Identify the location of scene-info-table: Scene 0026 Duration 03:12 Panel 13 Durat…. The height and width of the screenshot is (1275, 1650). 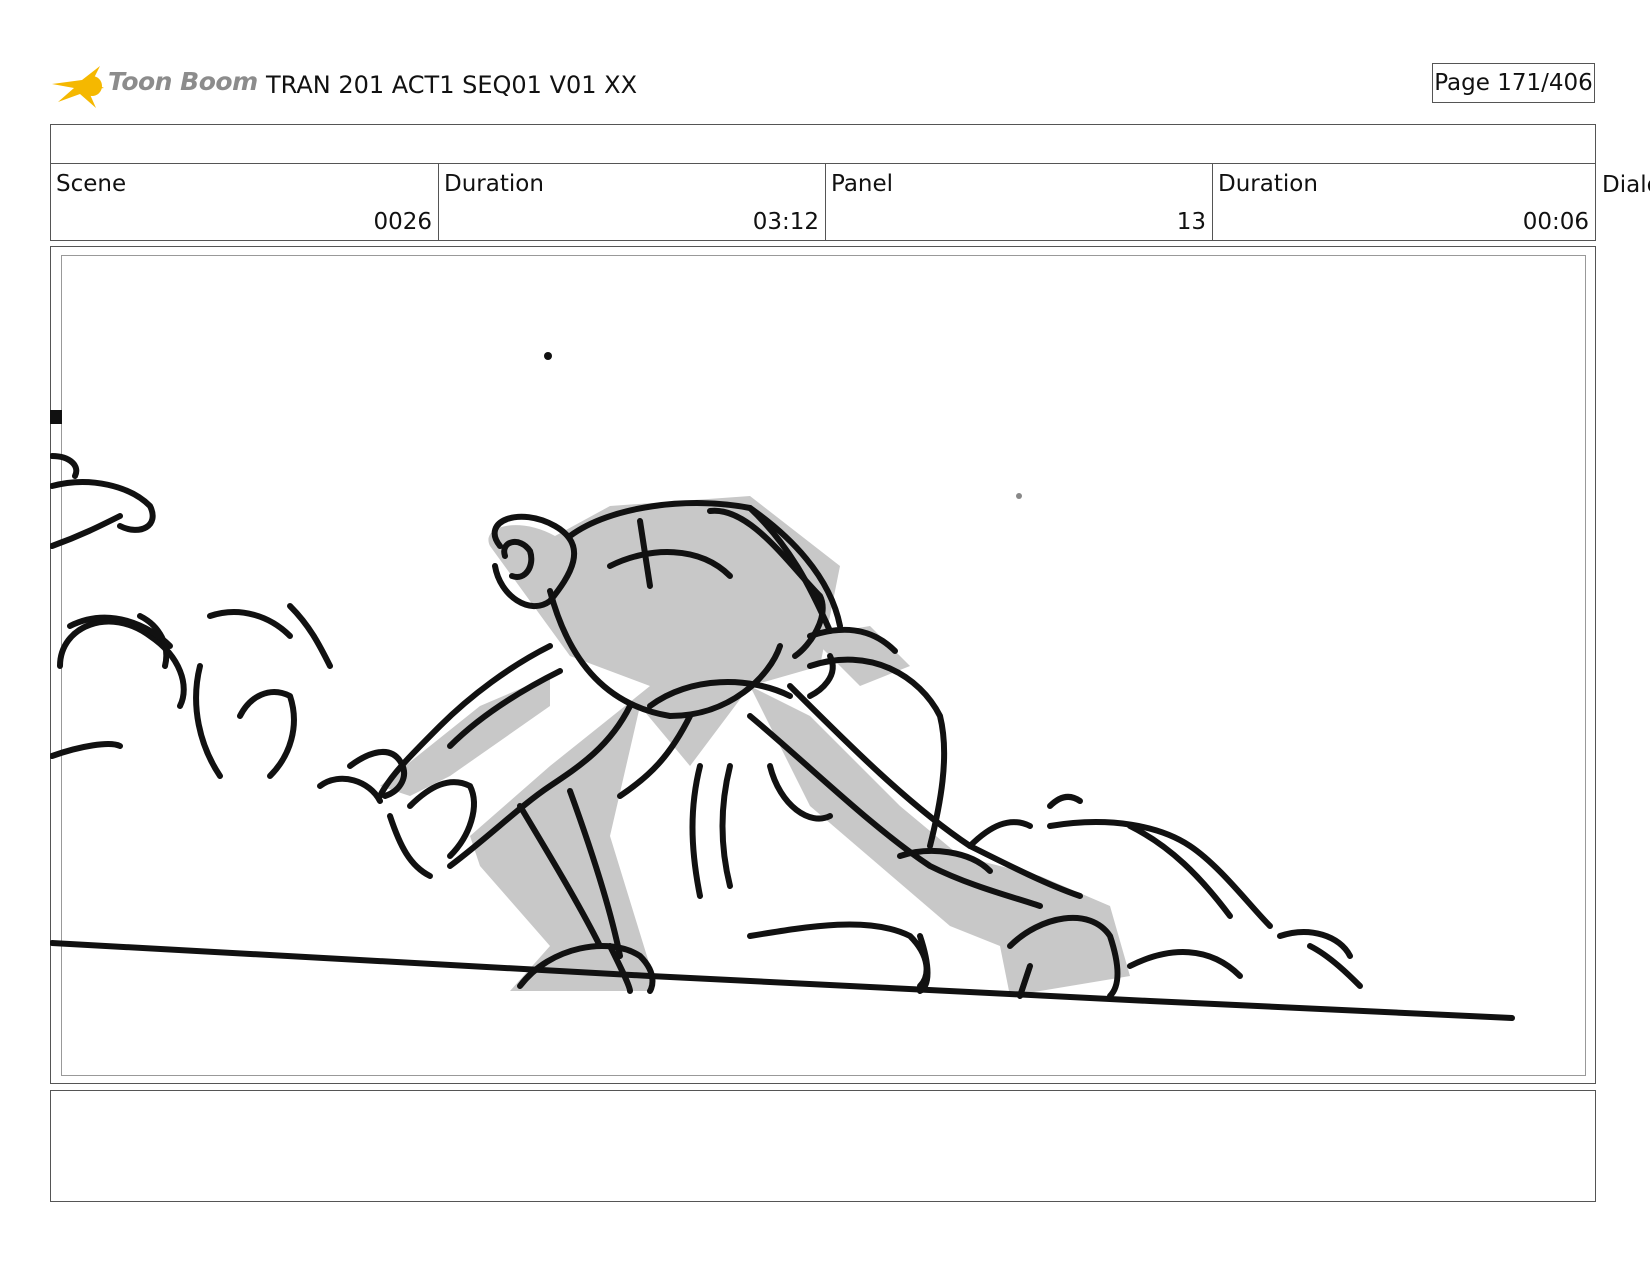
(823, 182).